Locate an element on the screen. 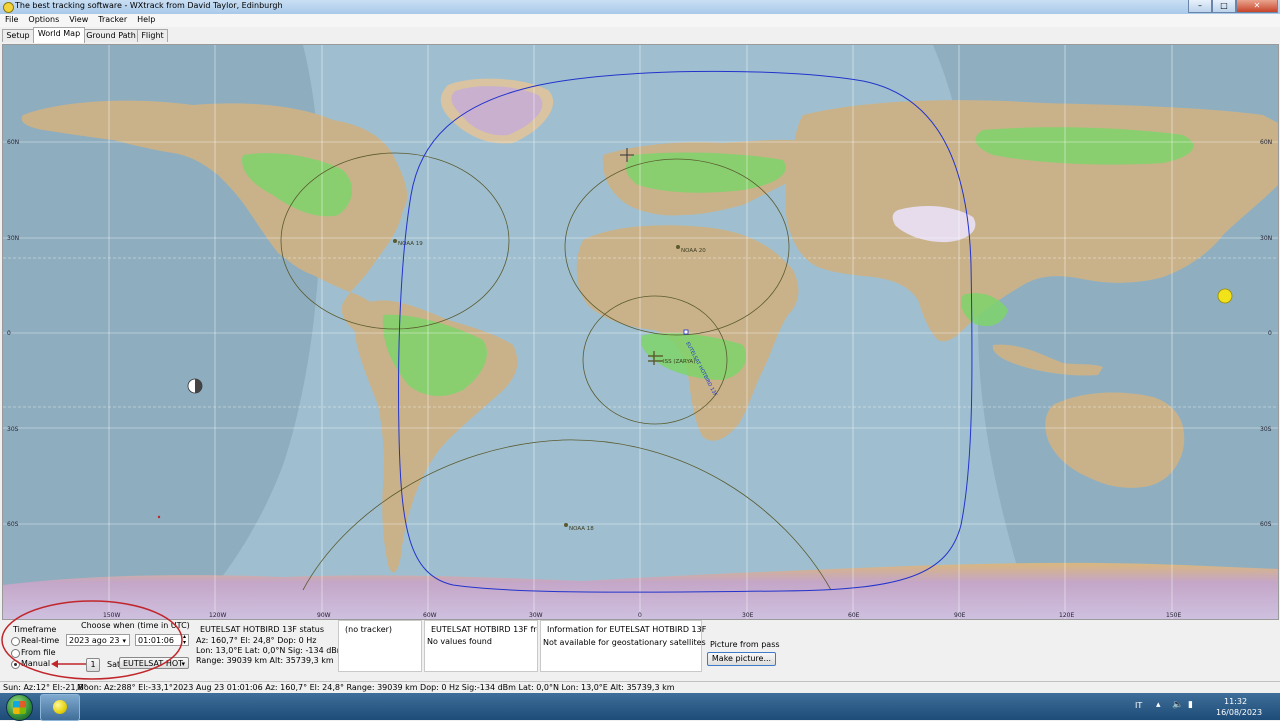 This screenshot has width=1280, height=721. lat-label-60n: 60N is located at coordinates (13, 142).